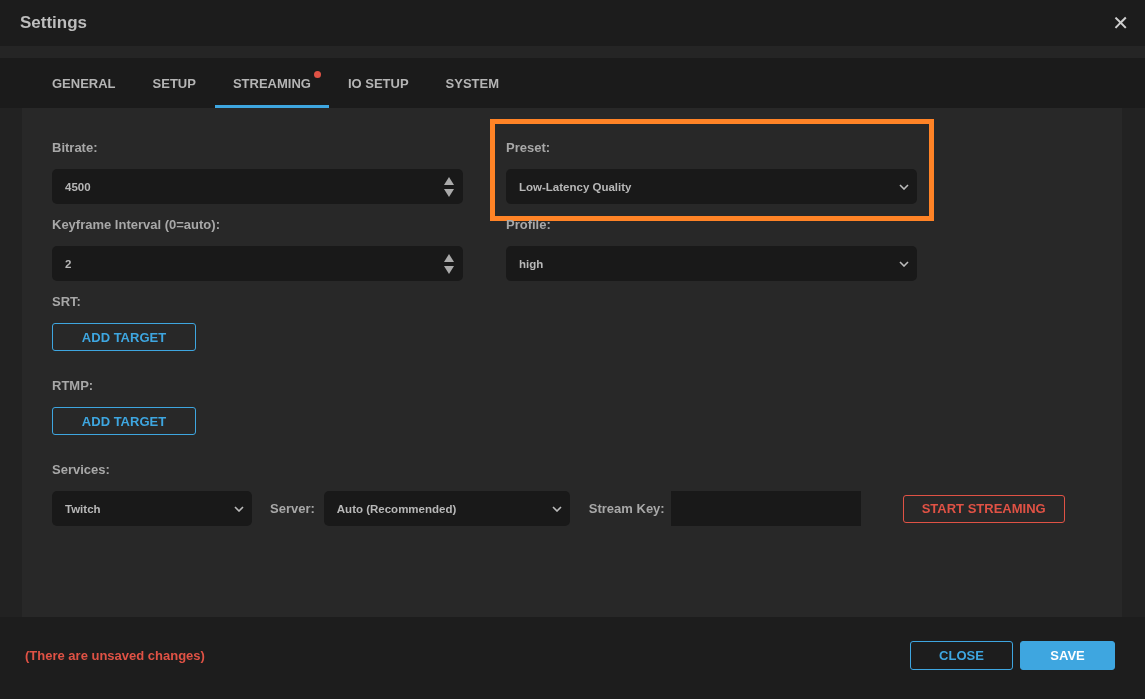 This screenshot has height=699, width=1145. What do you see at coordinates (257, 263) in the screenshot?
I see `number-field: 2` at bounding box center [257, 263].